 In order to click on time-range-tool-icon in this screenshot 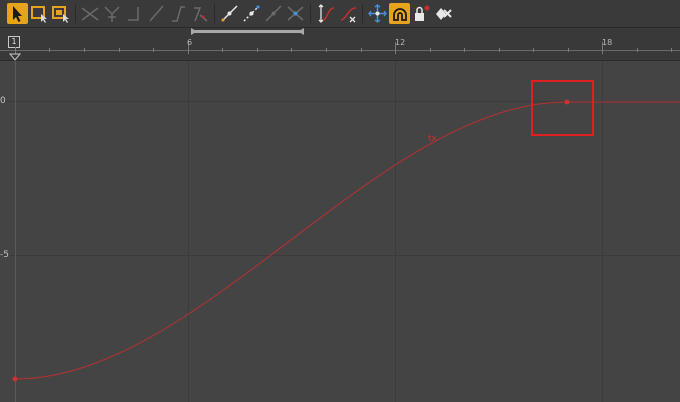, I will do `click(60, 13)`.